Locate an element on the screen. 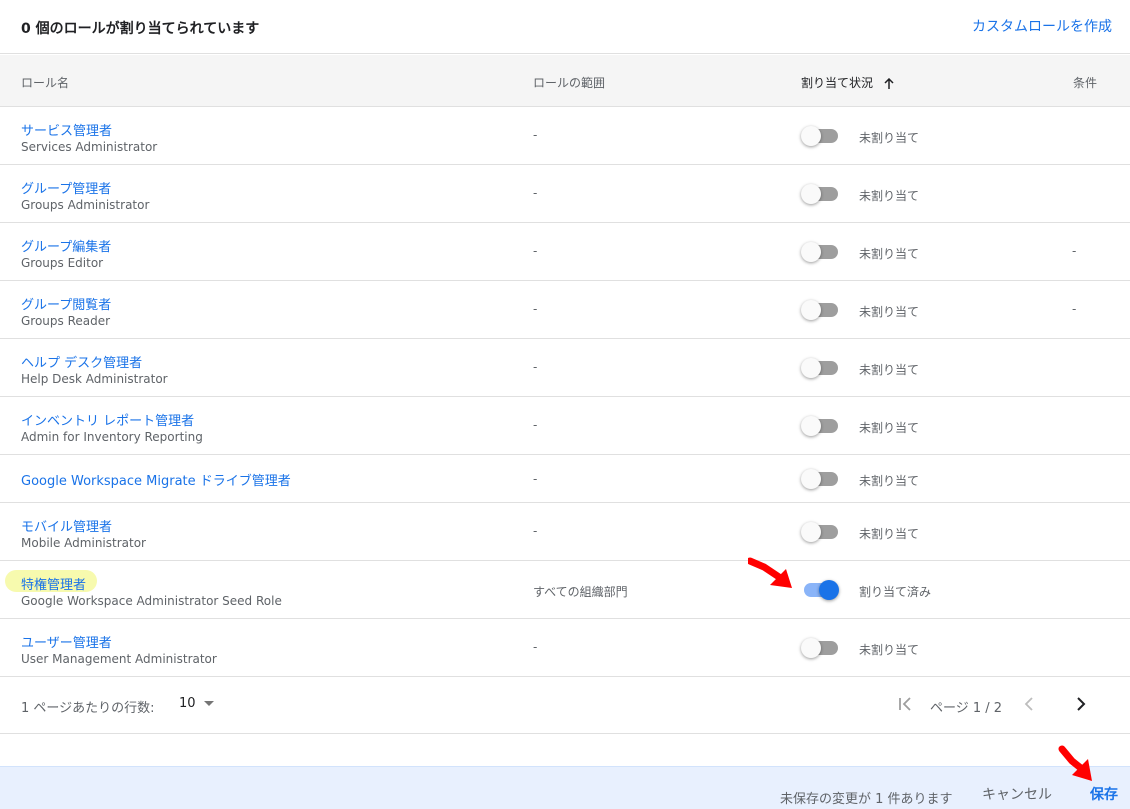 Image resolution: width=1130 pixels, height=809 pixels. role-subtitle: Google Workspace Administrator Seed Role is located at coordinates (151, 601).